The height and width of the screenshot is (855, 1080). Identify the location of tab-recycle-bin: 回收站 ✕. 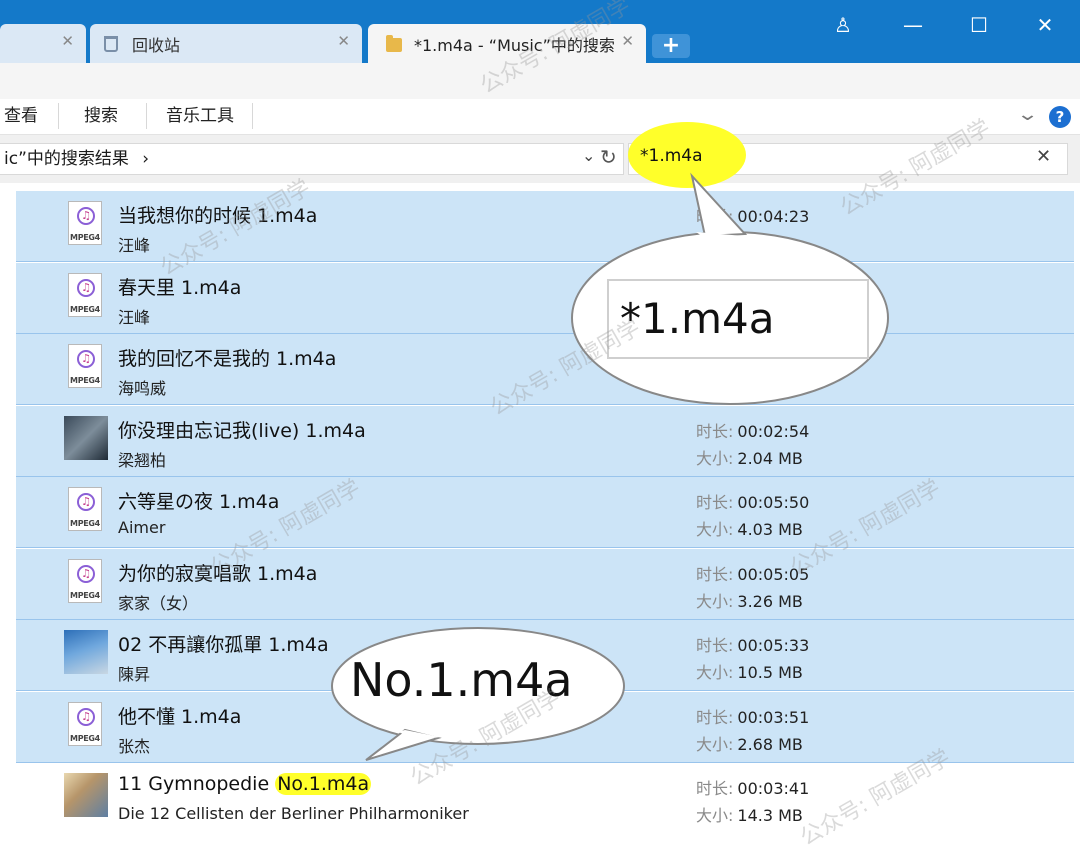
(226, 43).